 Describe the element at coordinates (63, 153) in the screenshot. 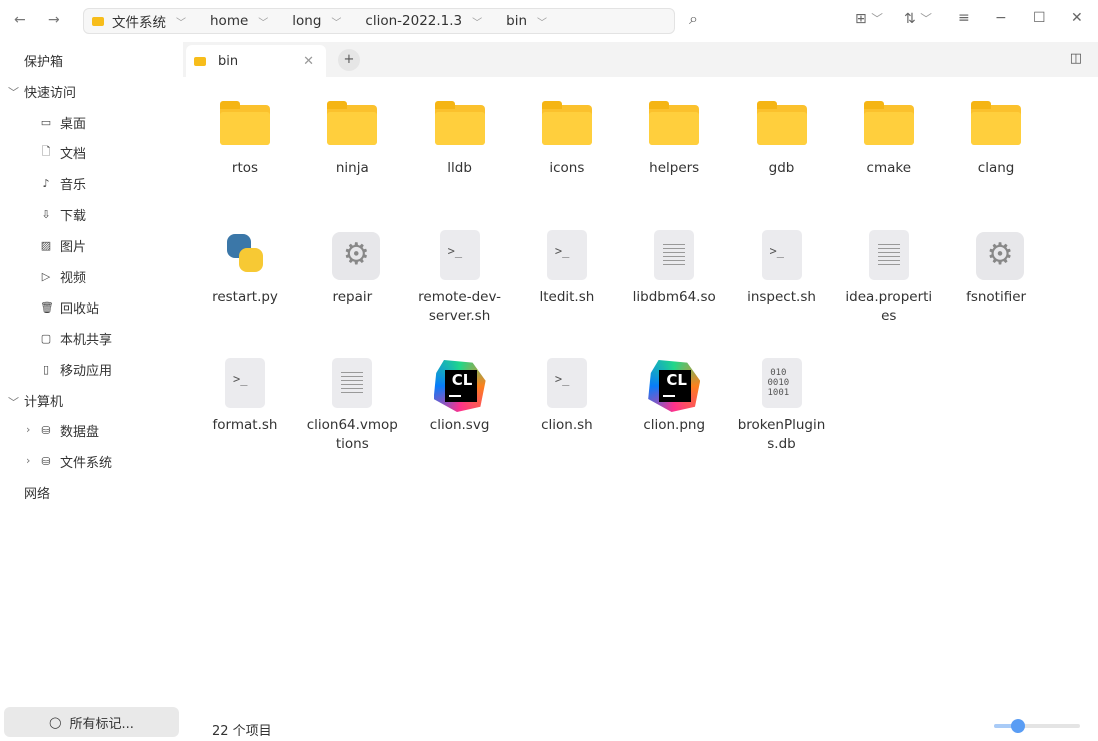

I see `sidebar-item: 🗋 文档` at that location.